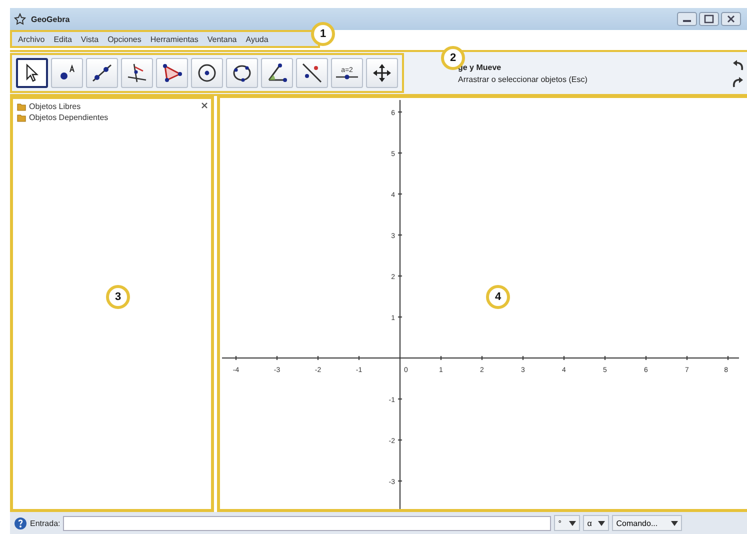  I want to click on move-arrows-icon, so click(382, 73).